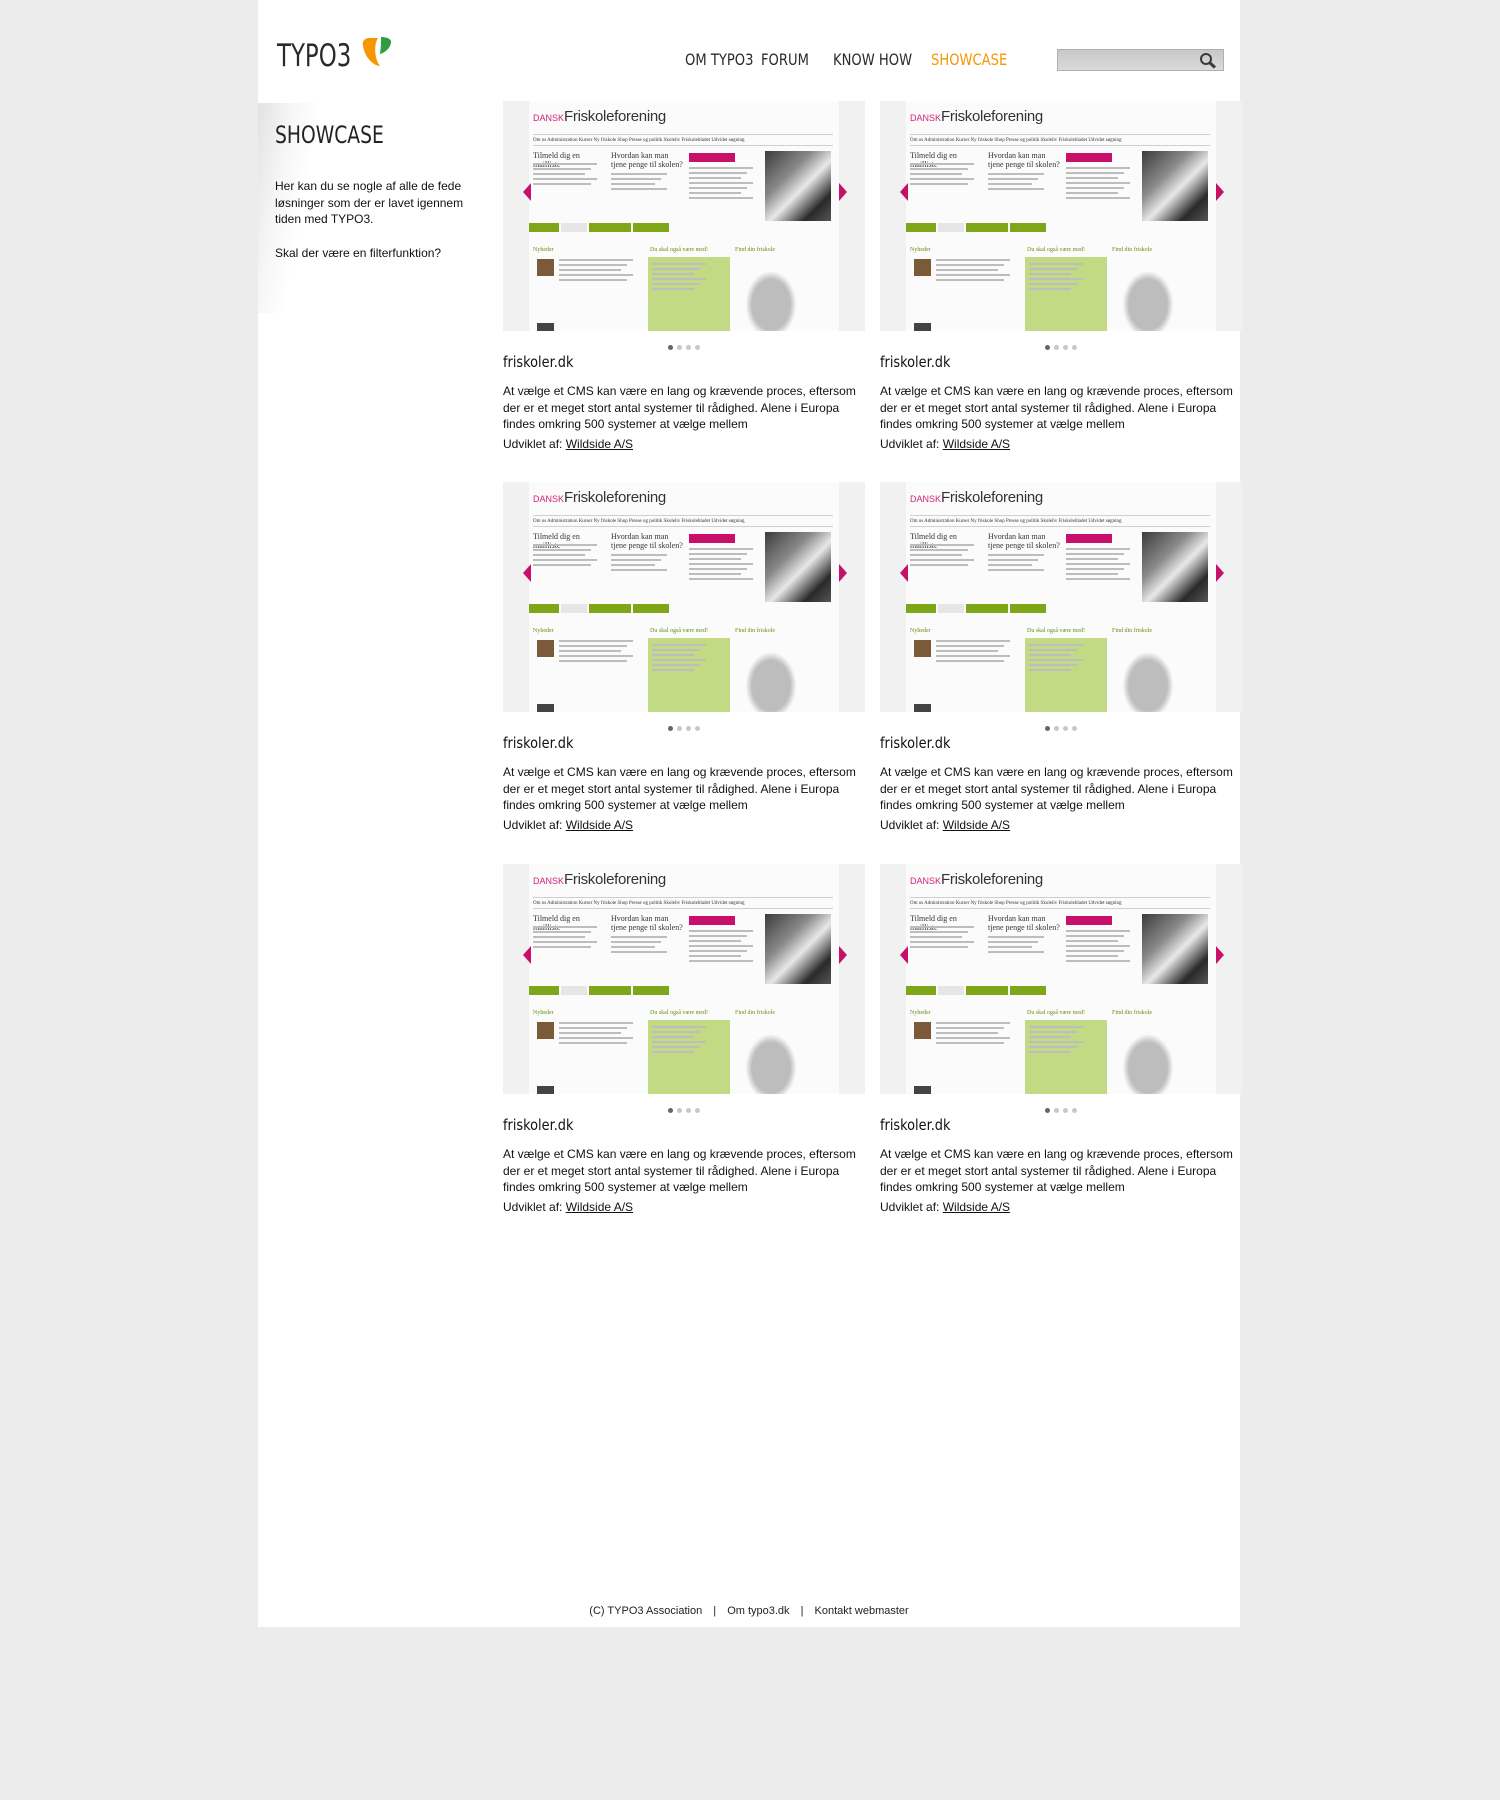 The width and height of the screenshot is (1500, 1800). Describe the element at coordinates (1132, 60) in the screenshot. I see `search-input` at that location.